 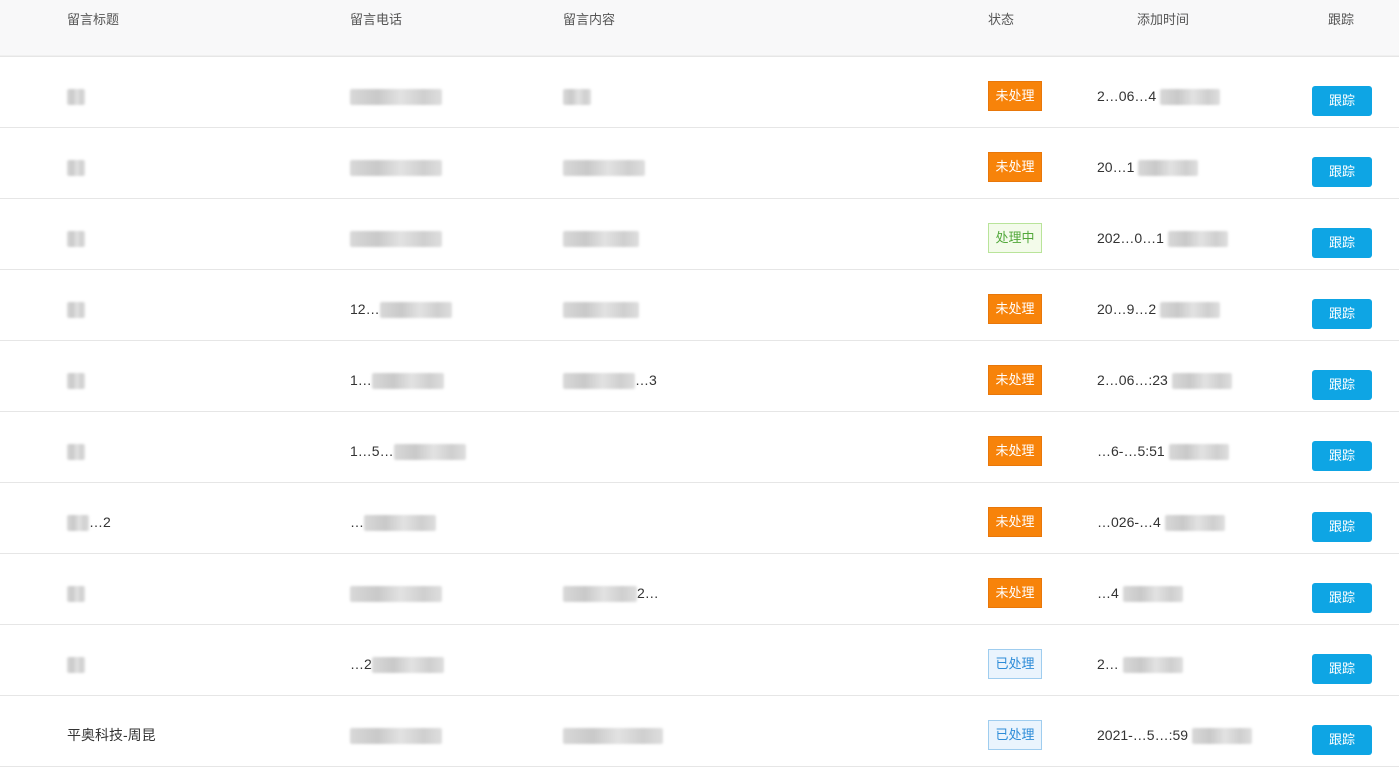 I want to click on cell-time: 2…06…:23, so click(x=1164, y=380).